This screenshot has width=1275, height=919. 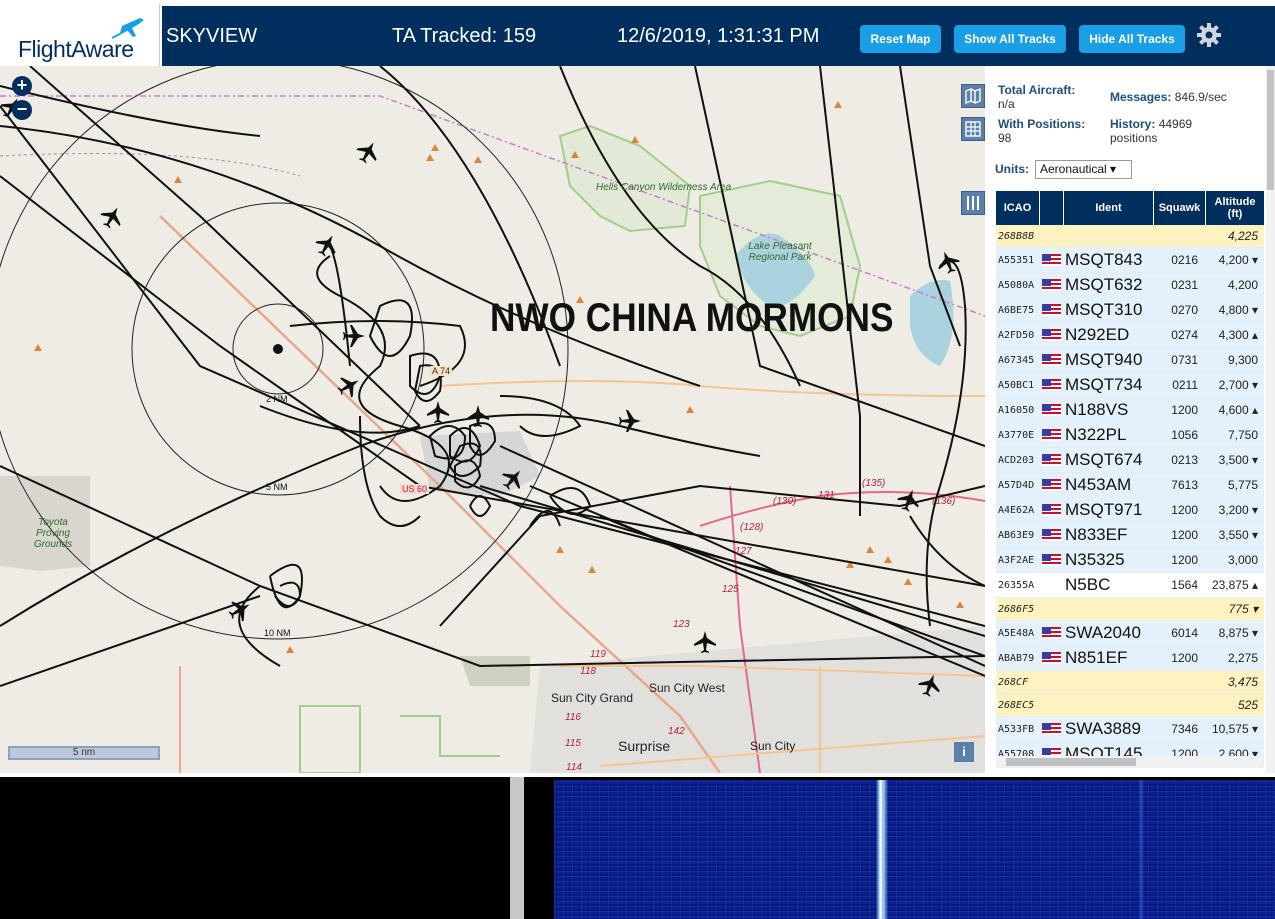 What do you see at coordinates (1096, 657) in the screenshot?
I see `ident-cell: N851EF` at bounding box center [1096, 657].